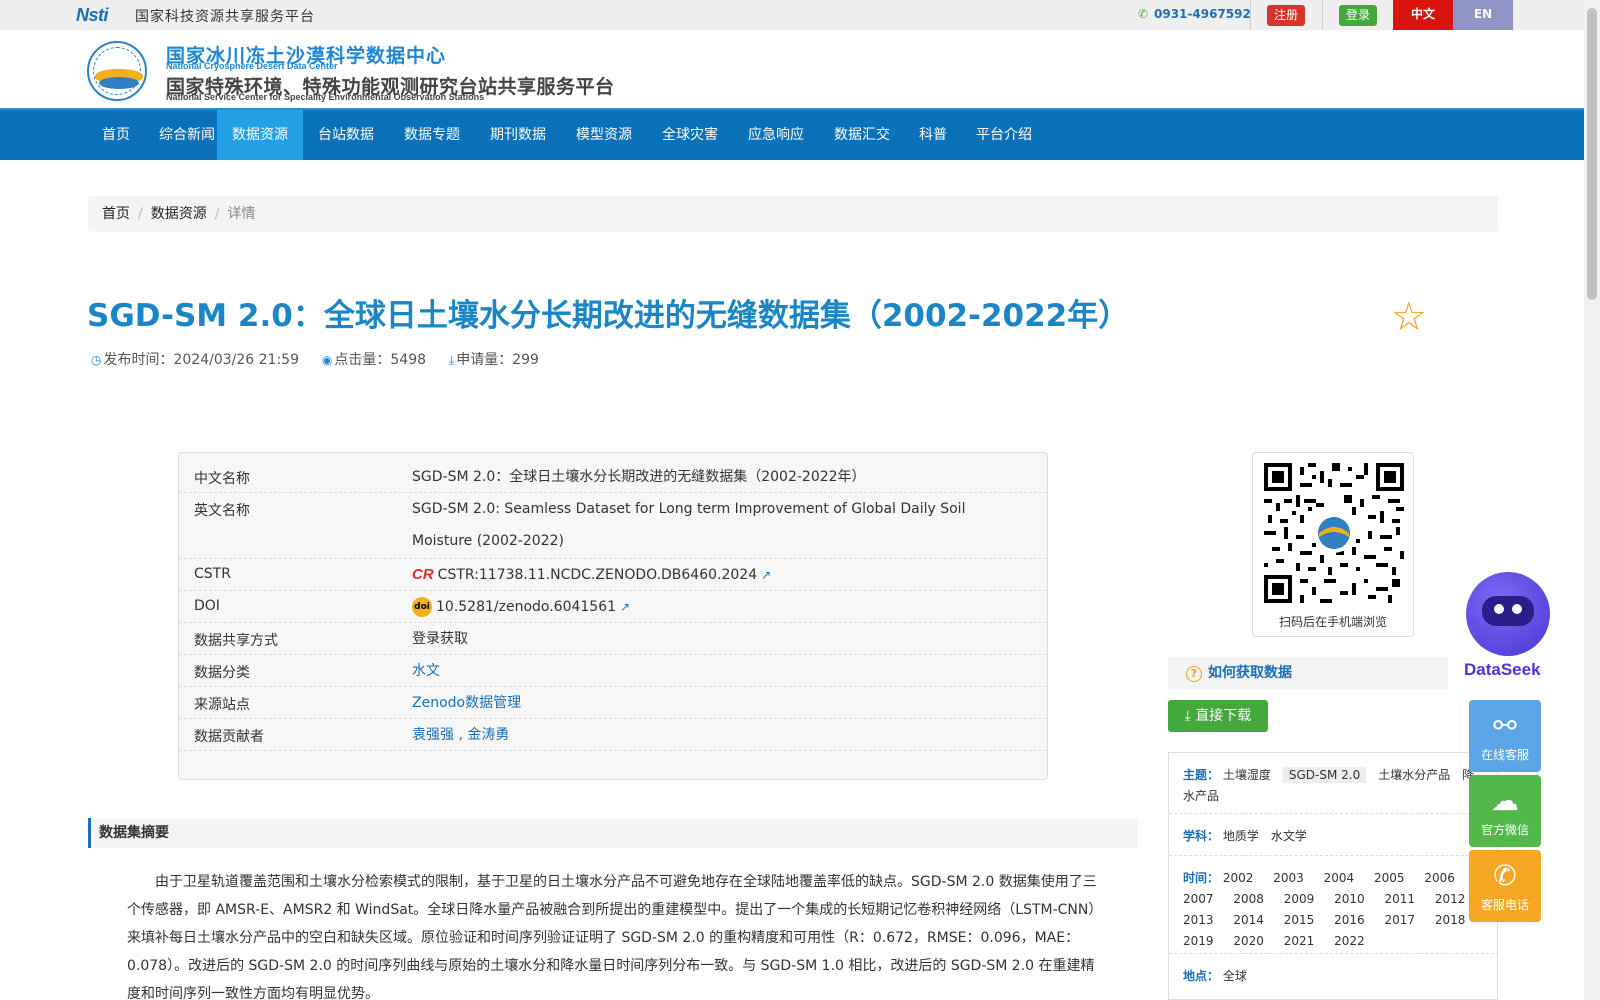 The width and height of the screenshot is (1600, 1000). I want to click on tag-year: 2010, so click(1349, 899).